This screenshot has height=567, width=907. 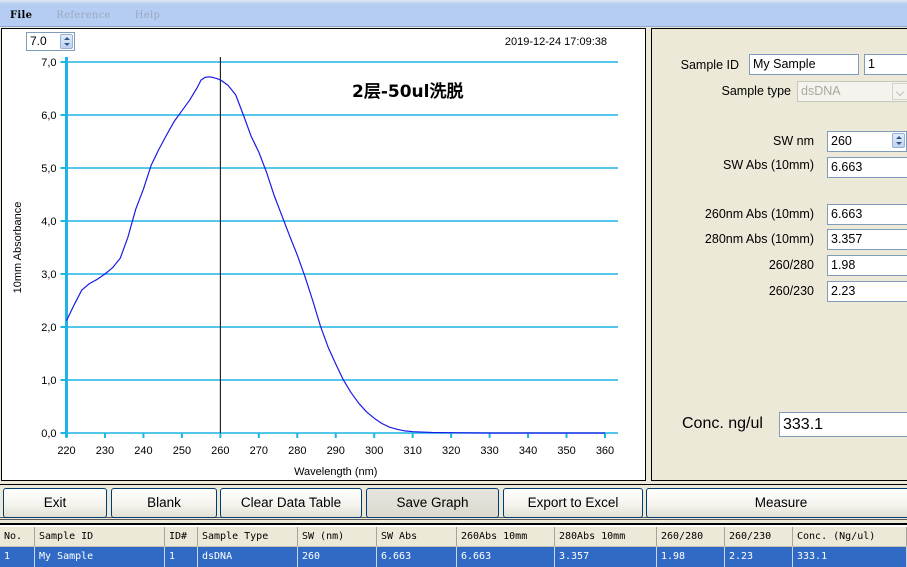 I want to click on column-header-id-number: ID#, so click(x=181, y=536).